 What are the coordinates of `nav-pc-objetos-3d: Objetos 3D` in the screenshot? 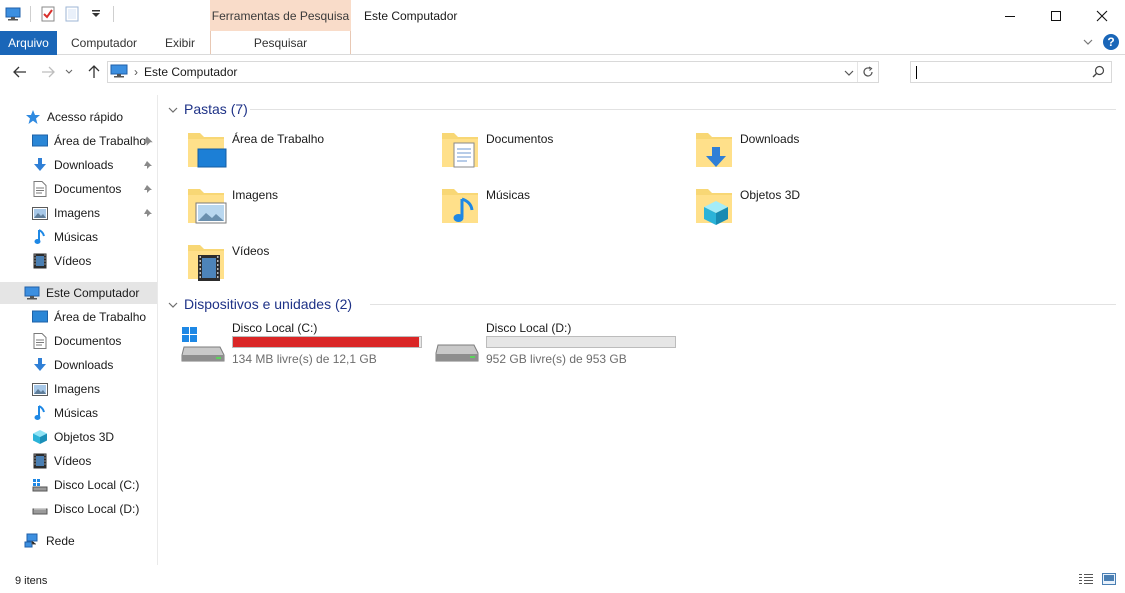 It's located at (78, 437).